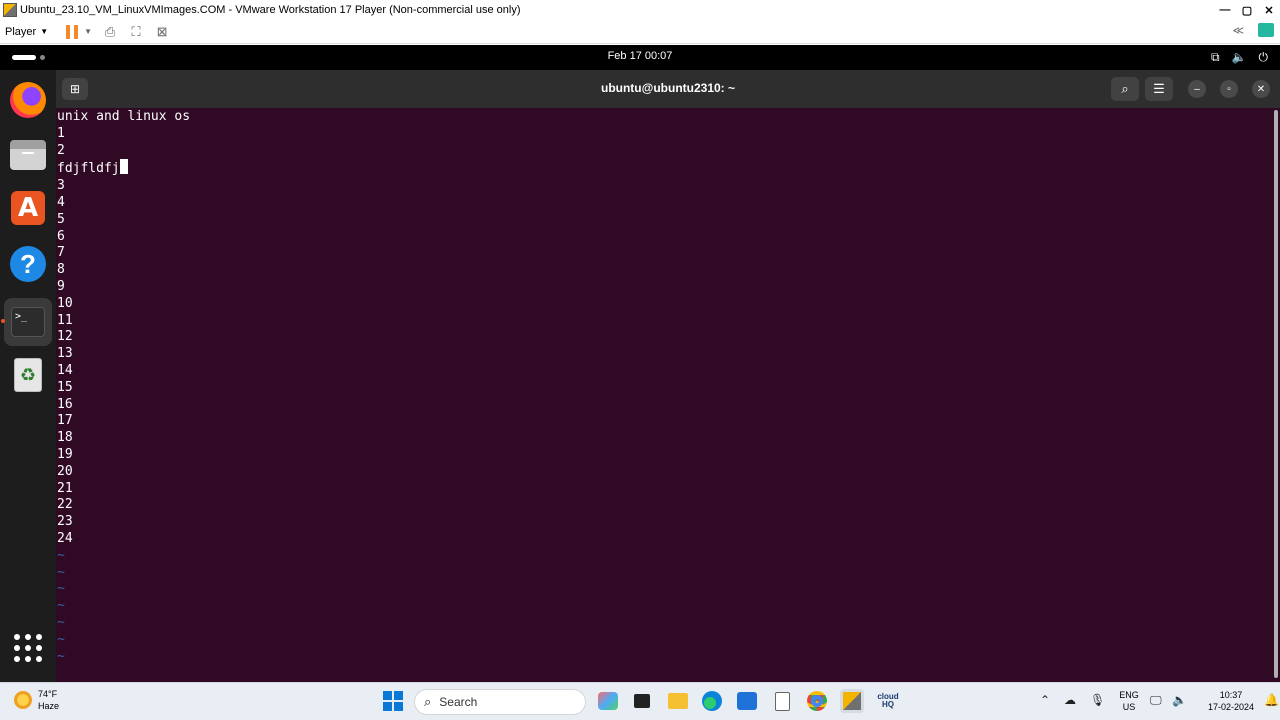 The image size is (1280, 720). I want to click on clock-date: 17-02-2024, so click(1231, 707).